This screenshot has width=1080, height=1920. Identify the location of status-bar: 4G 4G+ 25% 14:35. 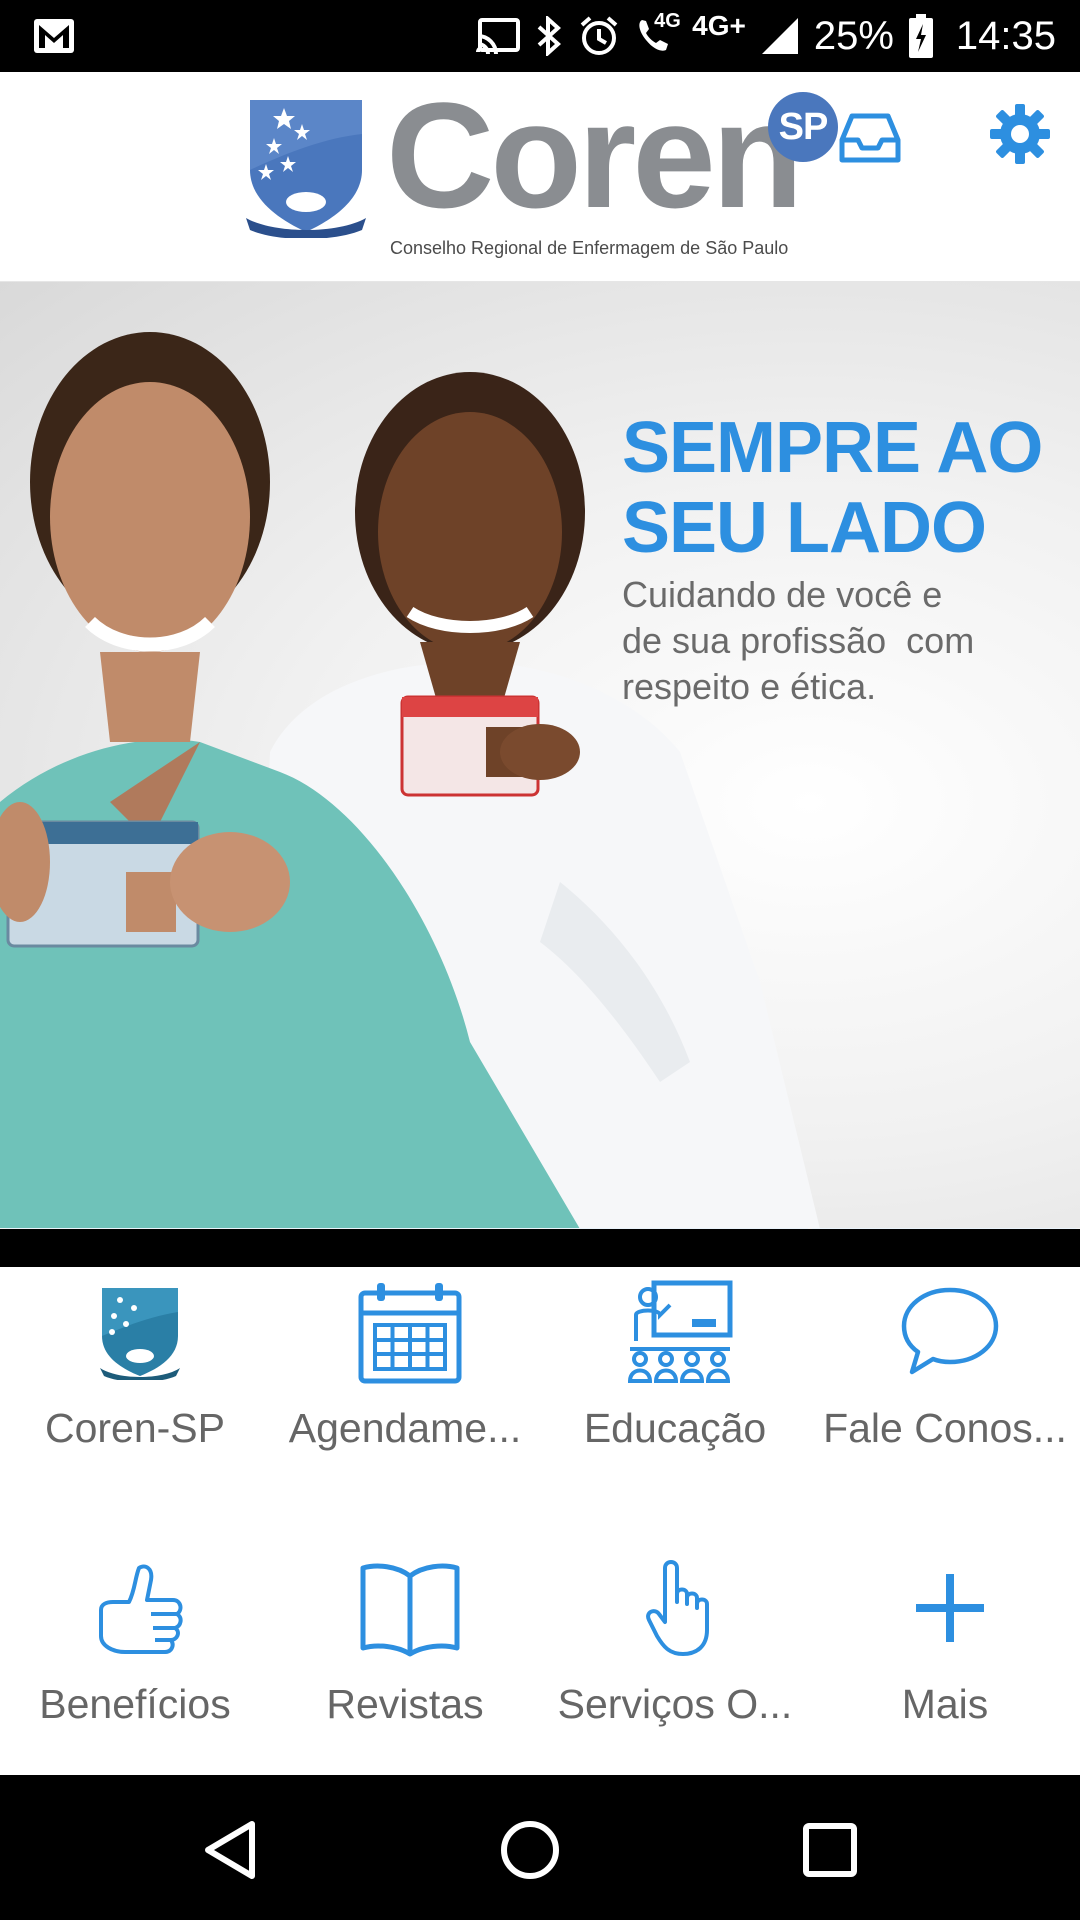
(540, 36).